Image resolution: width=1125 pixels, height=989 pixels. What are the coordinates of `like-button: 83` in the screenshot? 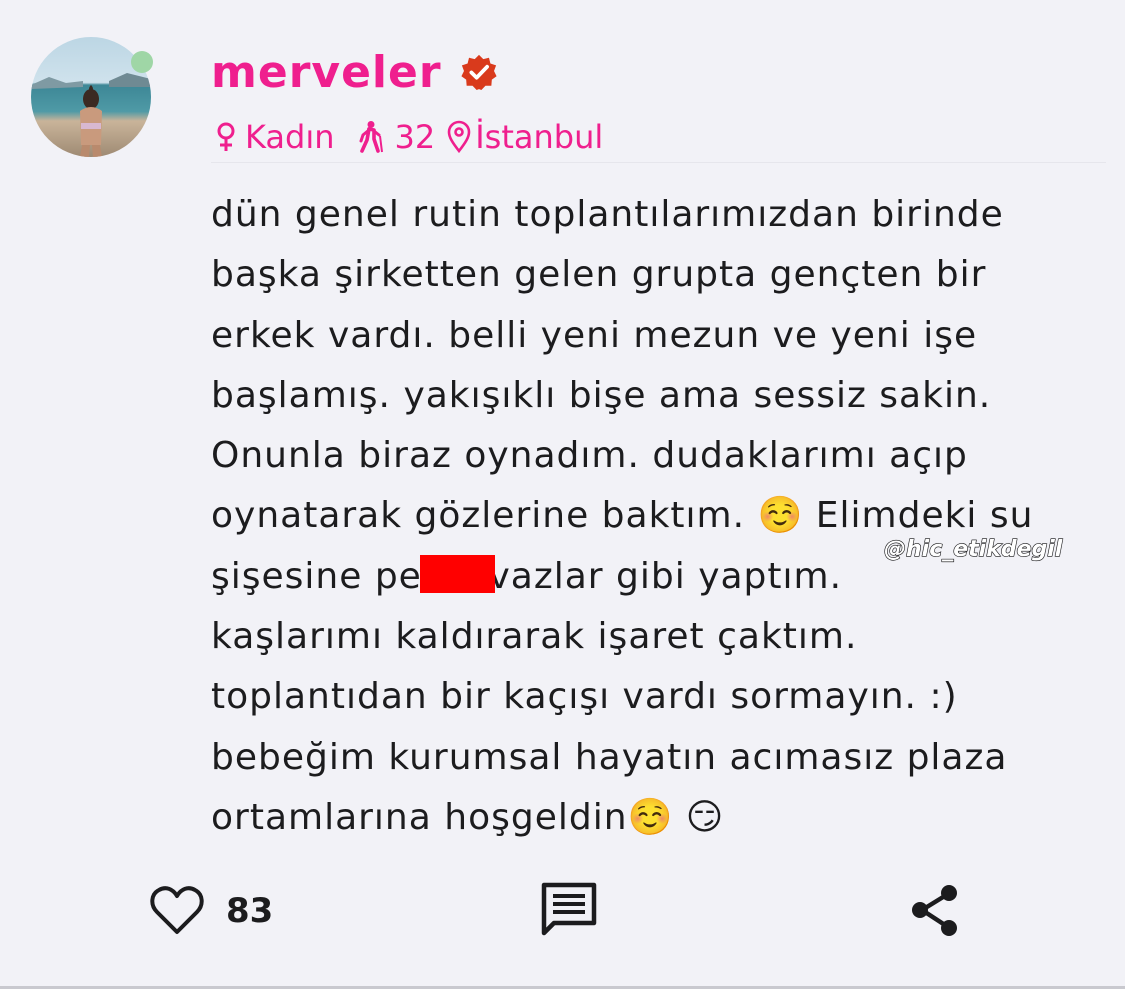 It's located at (211, 911).